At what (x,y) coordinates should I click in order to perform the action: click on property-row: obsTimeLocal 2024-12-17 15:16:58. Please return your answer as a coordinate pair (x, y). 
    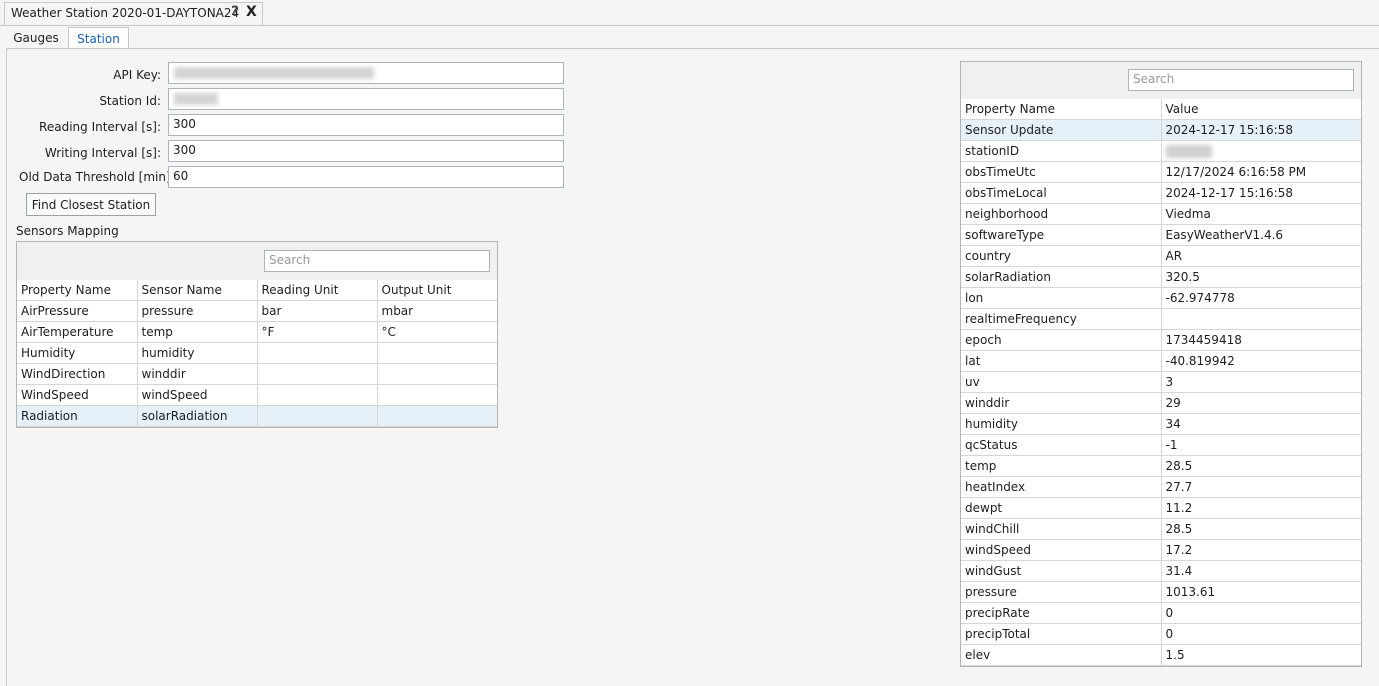
    Looking at the image, I should click on (1161, 193).